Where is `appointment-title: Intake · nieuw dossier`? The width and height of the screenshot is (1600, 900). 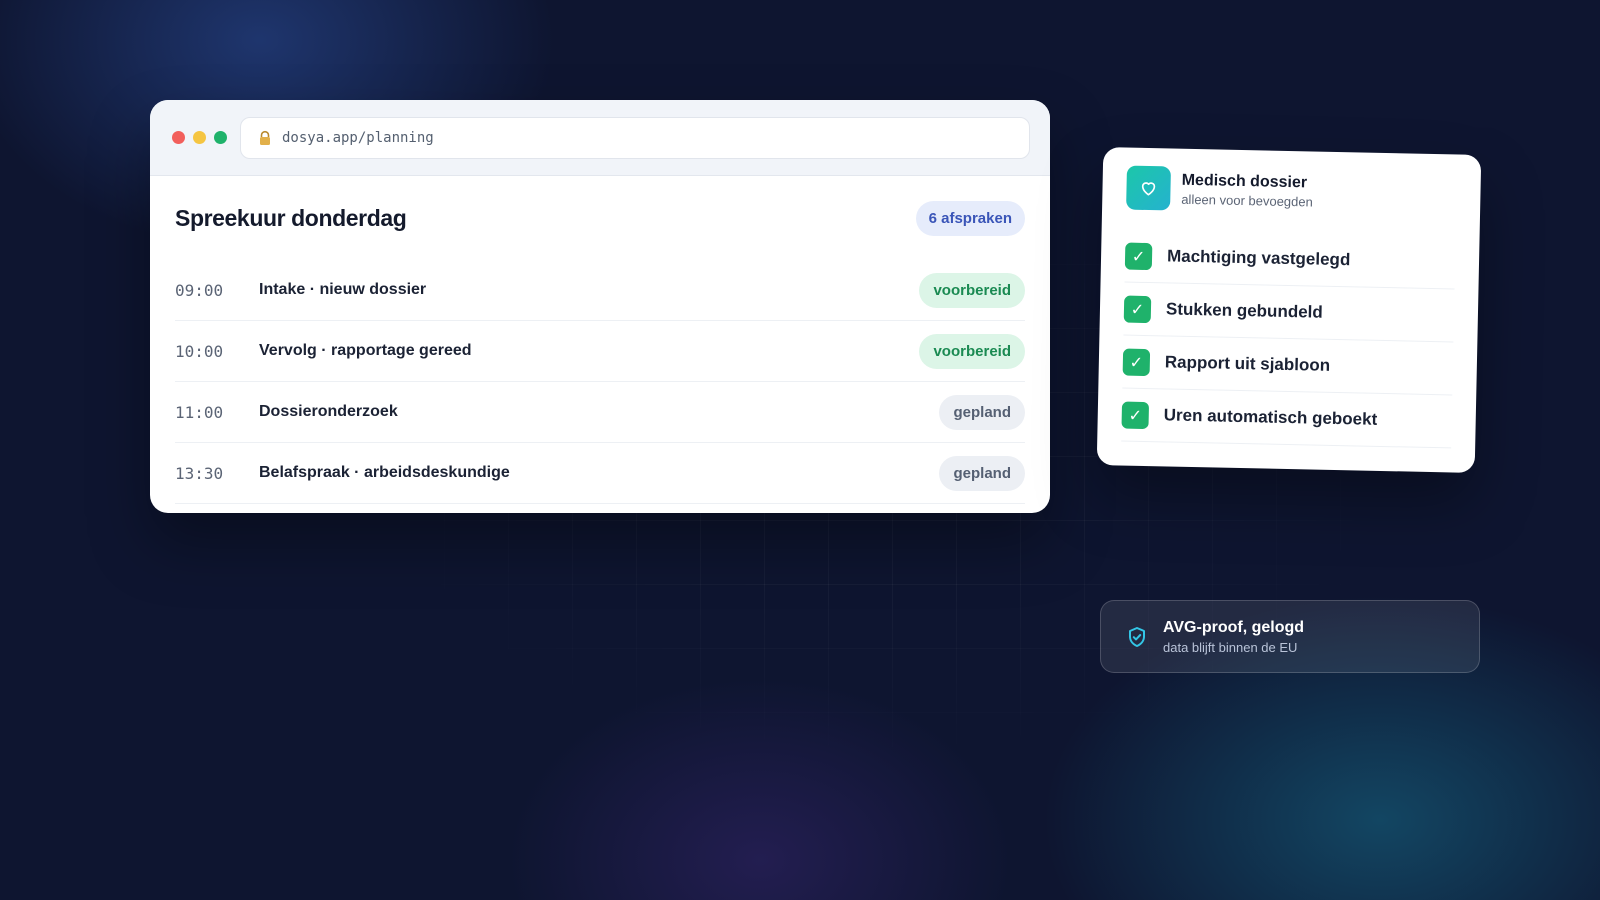 appointment-title: Intake · nieuw dossier is located at coordinates (343, 289).